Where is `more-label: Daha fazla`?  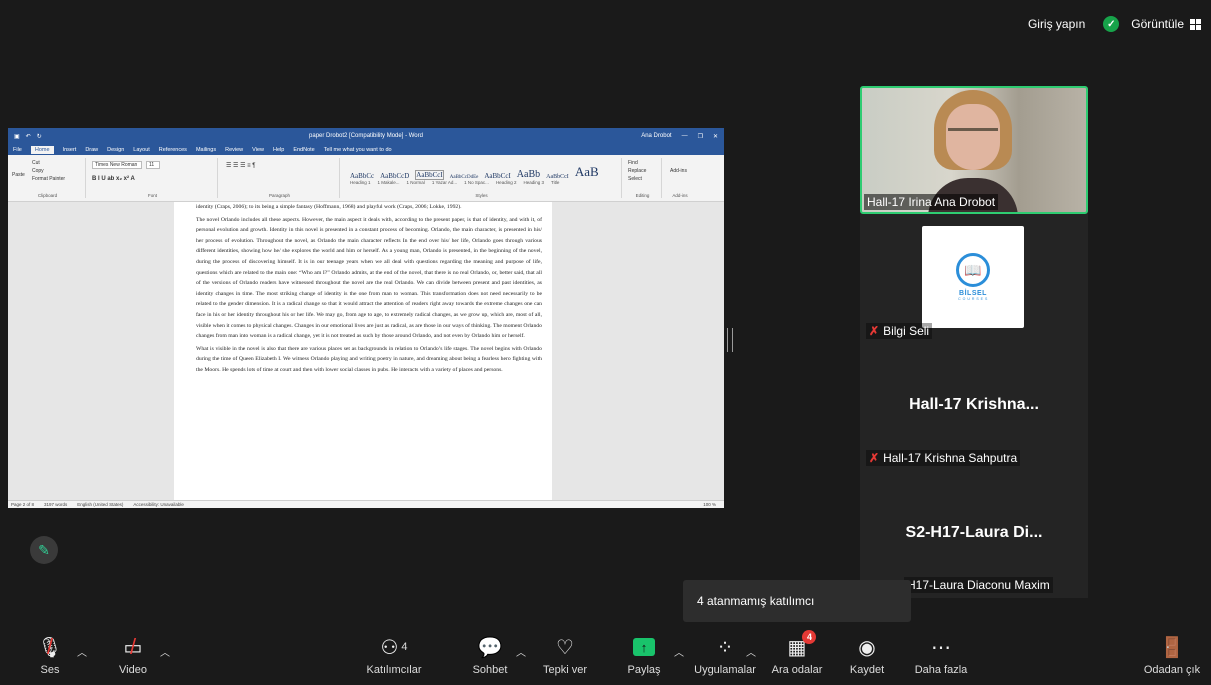
more-label: Daha fazla is located at coordinates (941, 670).